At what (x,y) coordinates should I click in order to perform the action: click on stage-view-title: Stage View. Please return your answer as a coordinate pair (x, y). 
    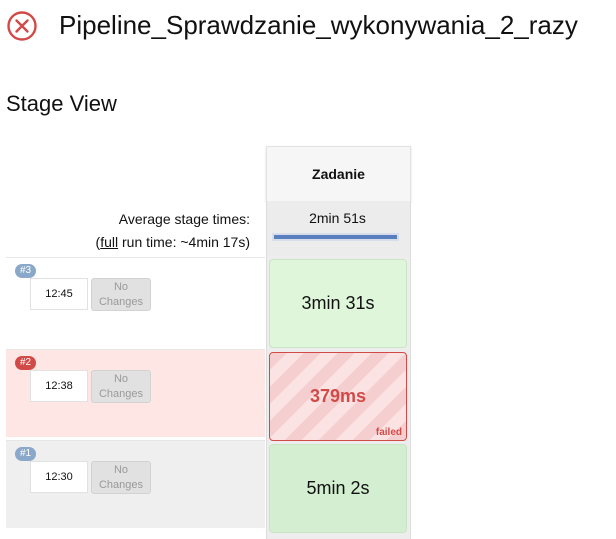
    Looking at the image, I should click on (61, 103).